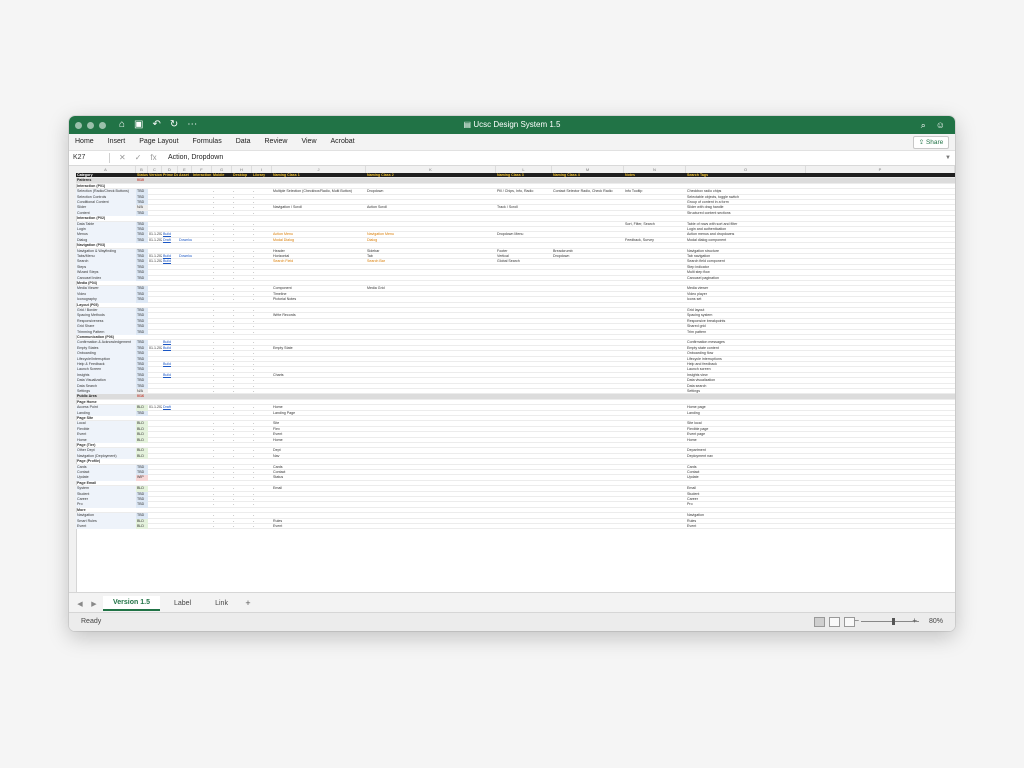 The image size is (1024, 768). I want to click on column-header: I, so click(262, 169).